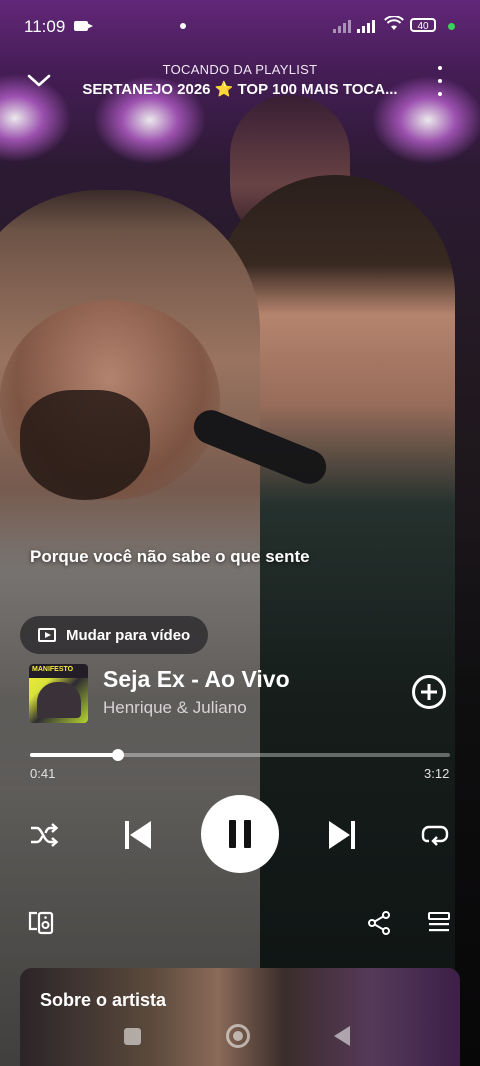 The width and height of the screenshot is (480, 1066). What do you see at coordinates (238, 1036) in the screenshot?
I see `home-button` at bounding box center [238, 1036].